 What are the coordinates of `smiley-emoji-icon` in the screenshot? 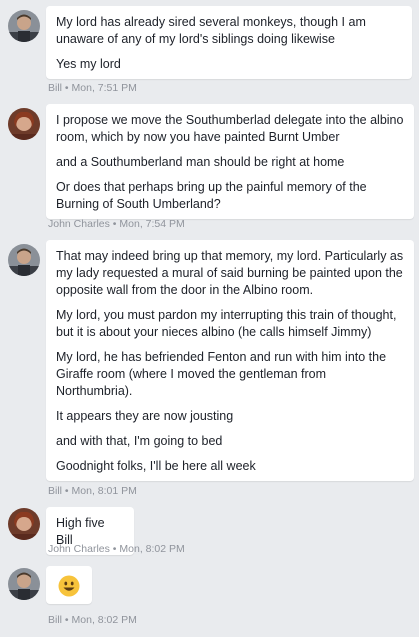 It's located at (69, 586).